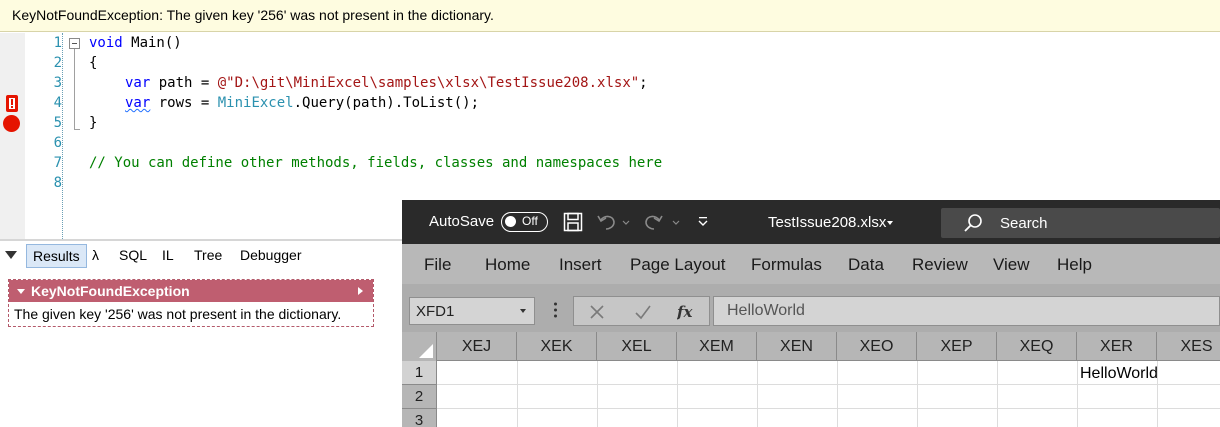 This screenshot has width=1220, height=427. I want to click on code-line-1: void Main(), so click(135, 43).